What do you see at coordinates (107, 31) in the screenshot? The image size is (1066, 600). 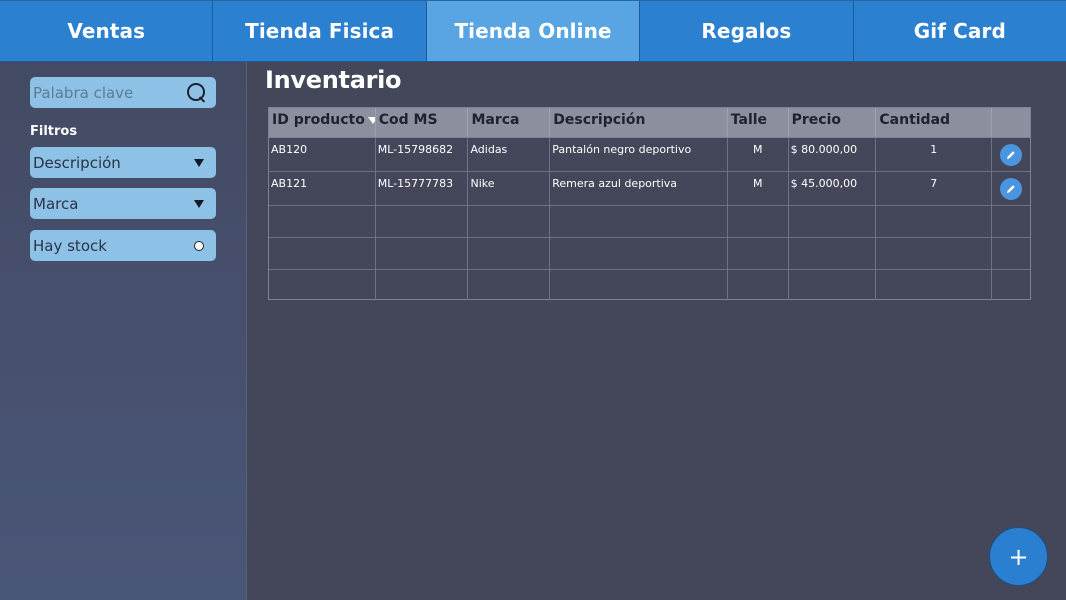 I see `tab-ventas: Ventas` at bounding box center [107, 31].